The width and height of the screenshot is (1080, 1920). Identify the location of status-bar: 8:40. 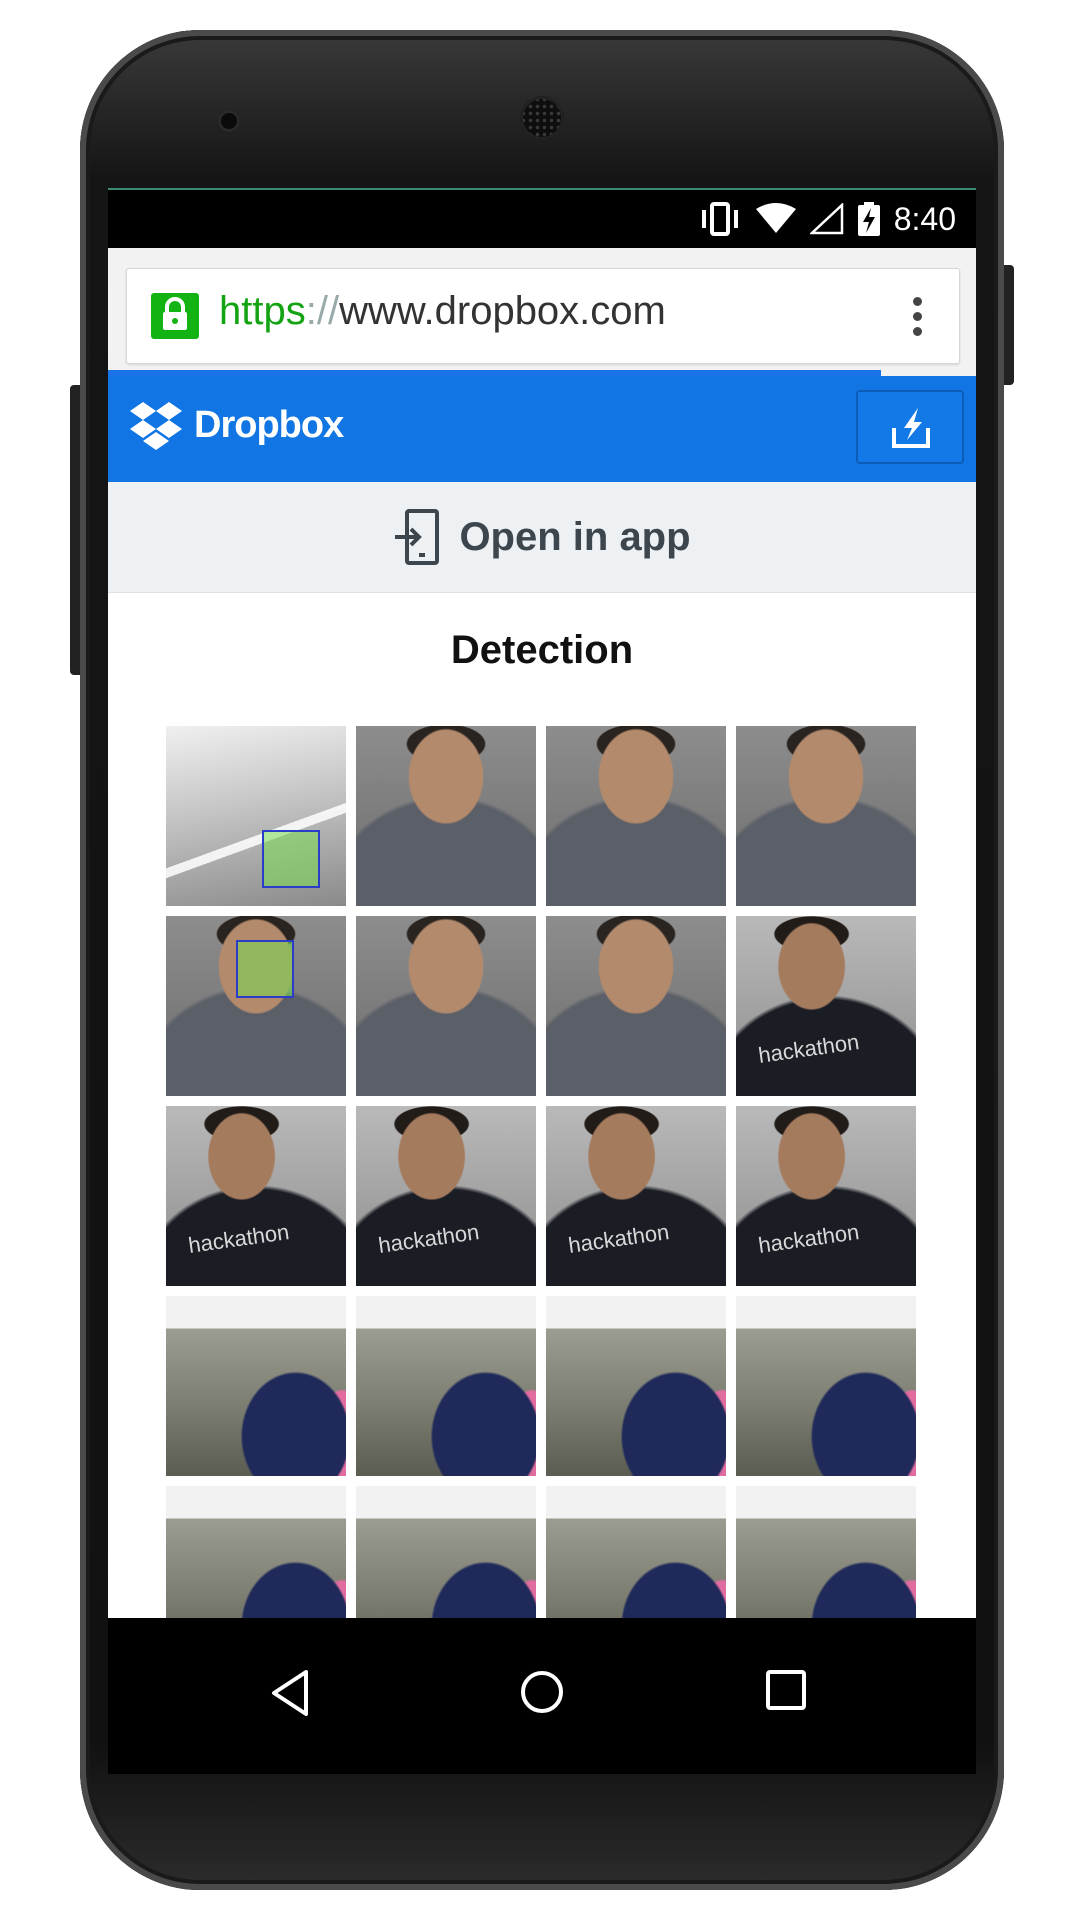
(542, 218).